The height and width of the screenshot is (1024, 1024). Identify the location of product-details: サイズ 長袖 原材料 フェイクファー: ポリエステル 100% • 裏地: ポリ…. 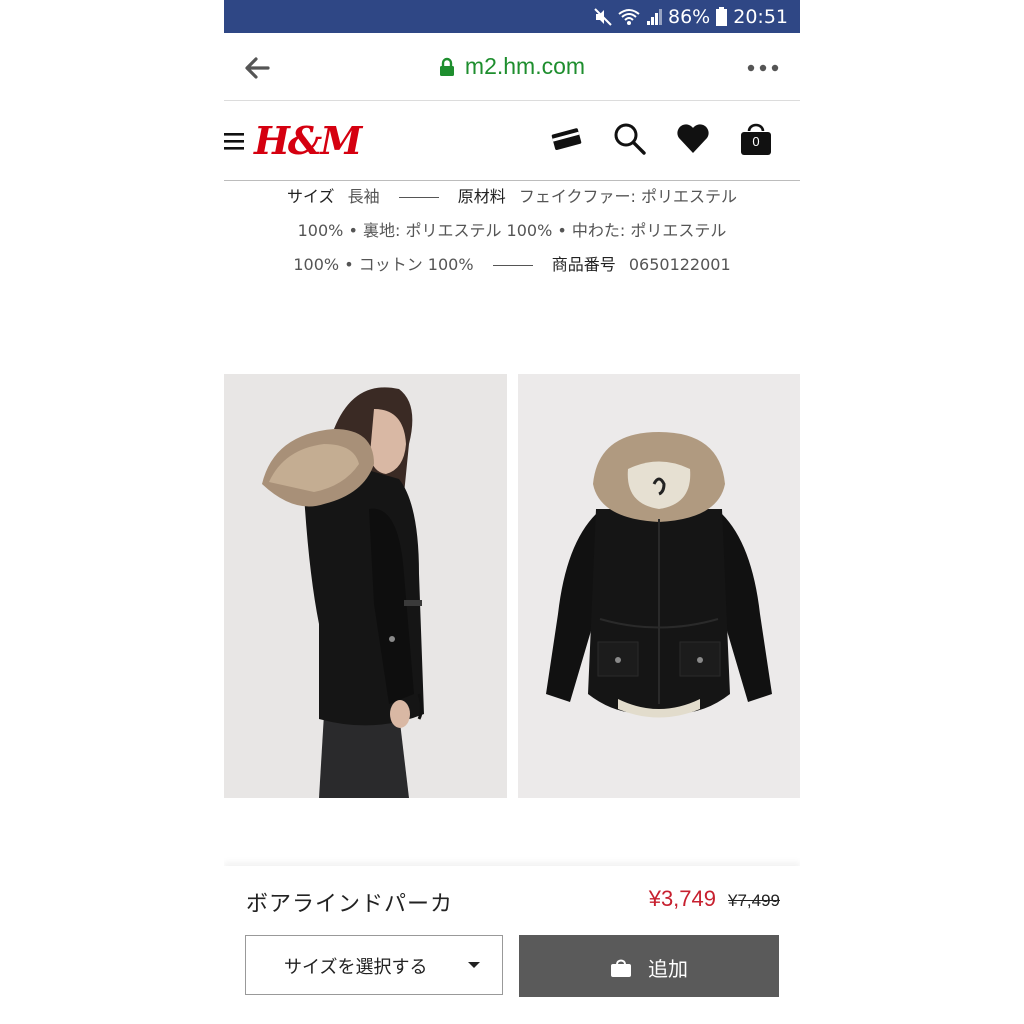
(512, 231).